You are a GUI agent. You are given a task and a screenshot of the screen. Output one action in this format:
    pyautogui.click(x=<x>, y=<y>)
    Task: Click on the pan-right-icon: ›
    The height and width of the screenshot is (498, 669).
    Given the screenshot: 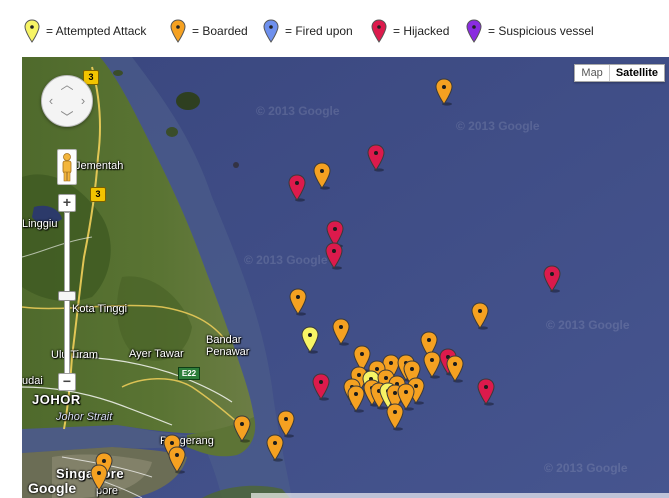 What is the action you would take?
    pyautogui.click(x=83, y=100)
    